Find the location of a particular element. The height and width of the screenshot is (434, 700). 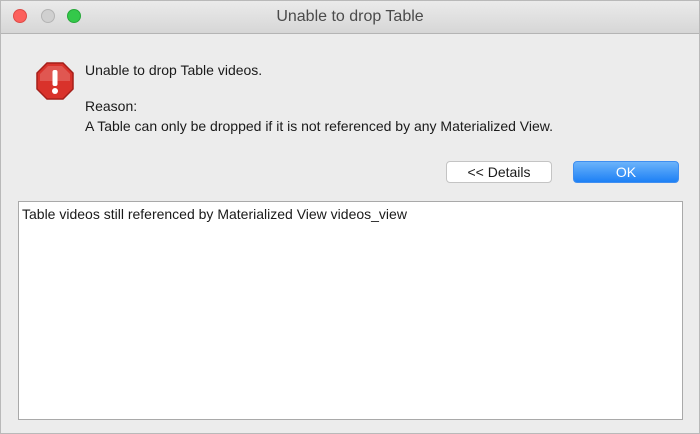

title-bar: Unable to drop Table is located at coordinates (350, 17).